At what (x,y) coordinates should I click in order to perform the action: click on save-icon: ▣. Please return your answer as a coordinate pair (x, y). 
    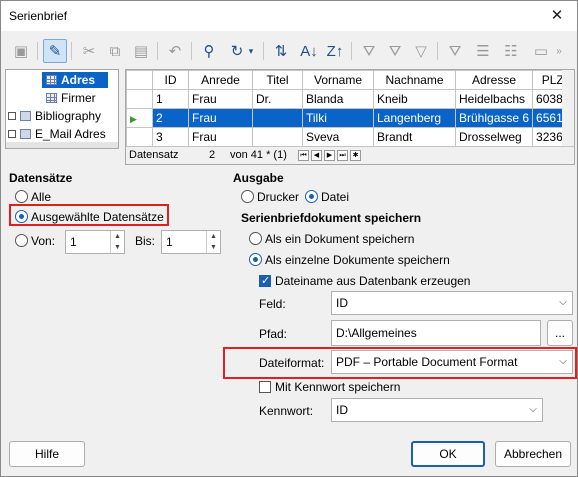
    Looking at the image, I should click on (21, 51).